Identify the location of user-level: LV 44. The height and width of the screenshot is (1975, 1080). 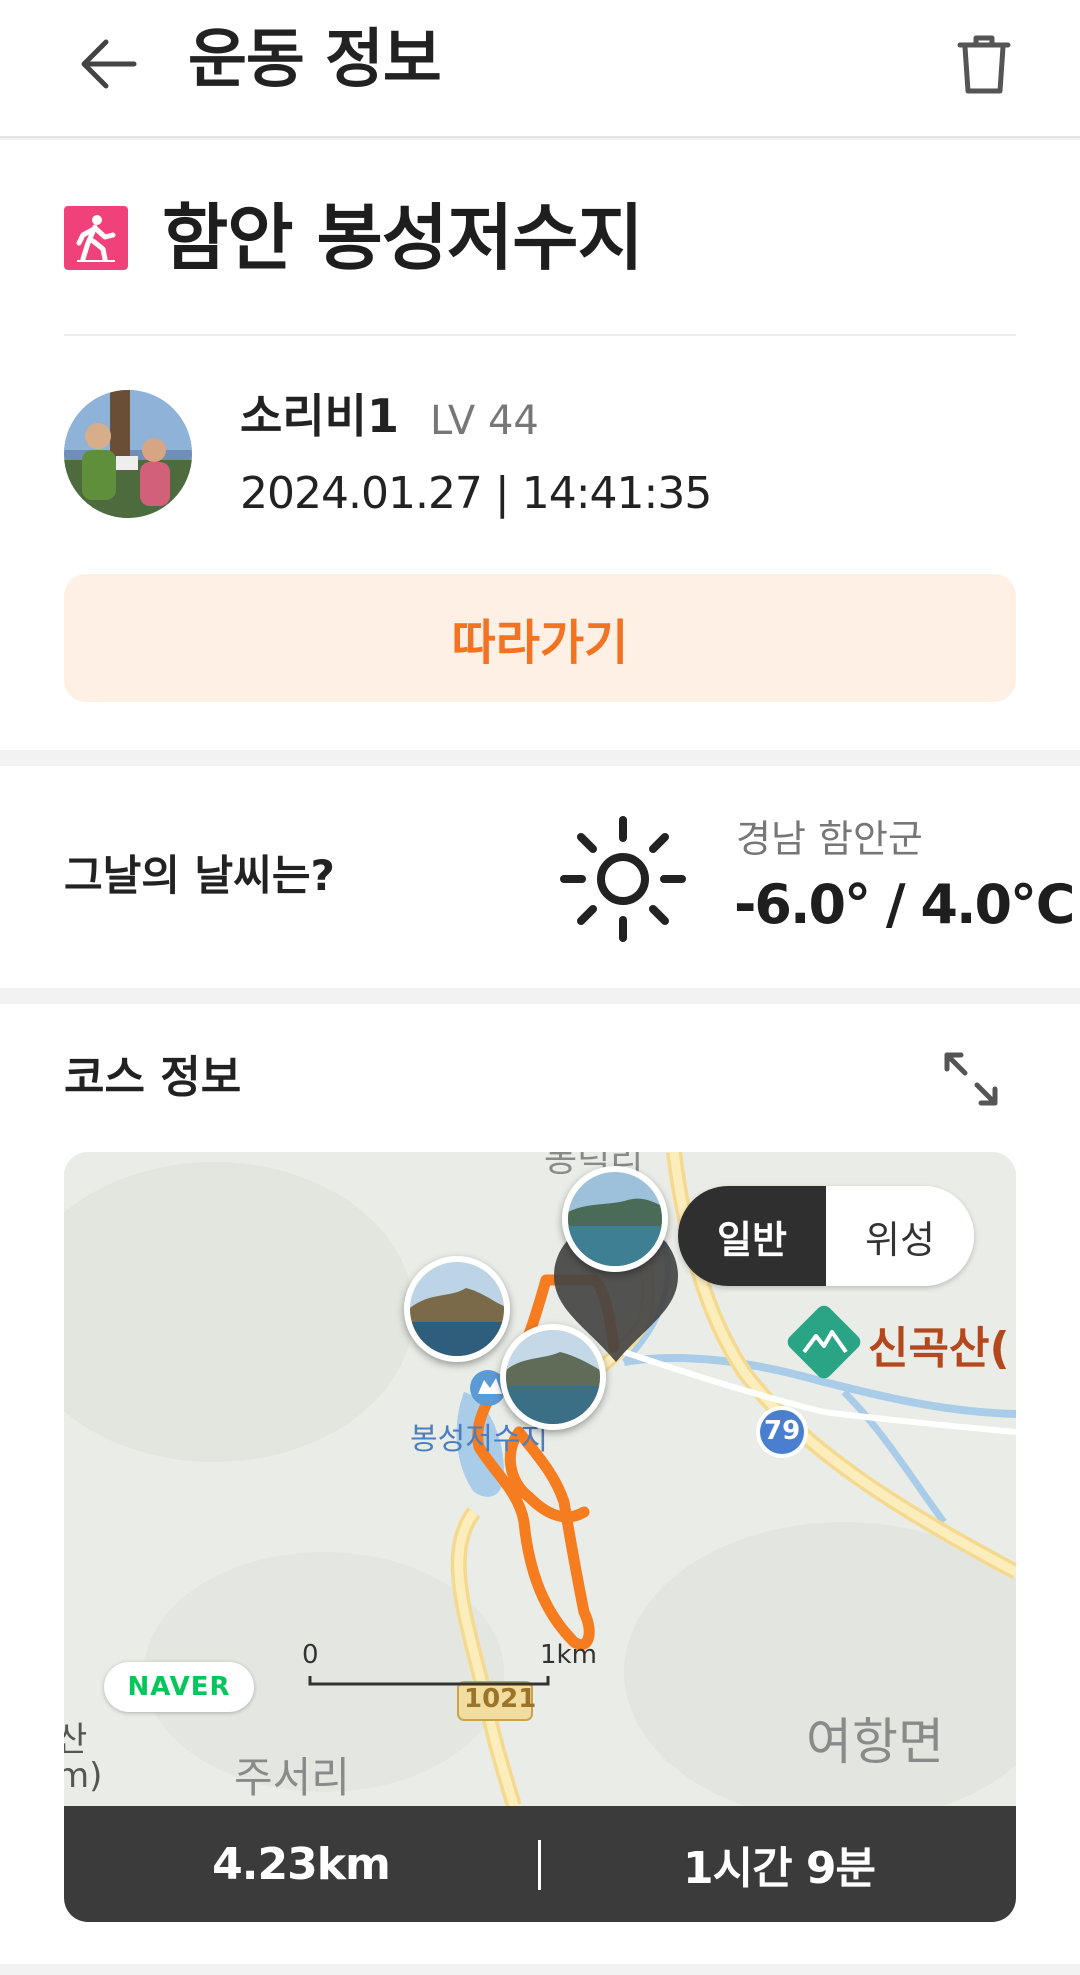
(484, 421).